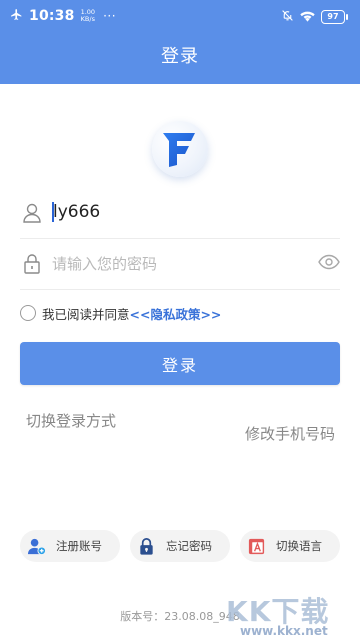  What do you see at coordinates (290, 433) in the screenshot?
I see `change-phone-link: 修改手机号码` at bounding box center [290, 433].